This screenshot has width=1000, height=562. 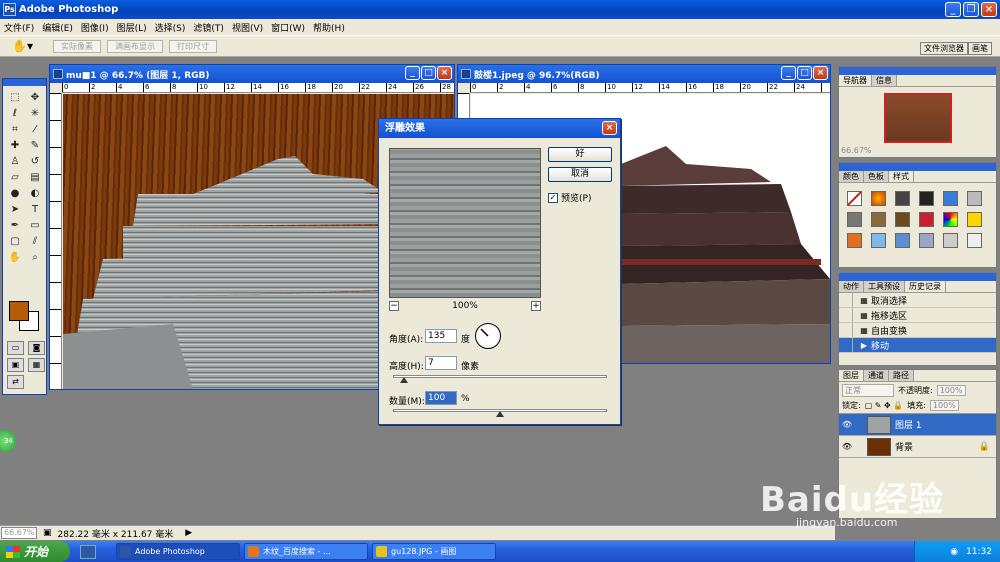 What do you see at coordinates (35, 113) in the screenshot?
I see `magic-wand-icon: ✳` at bounding box center [35, 113].